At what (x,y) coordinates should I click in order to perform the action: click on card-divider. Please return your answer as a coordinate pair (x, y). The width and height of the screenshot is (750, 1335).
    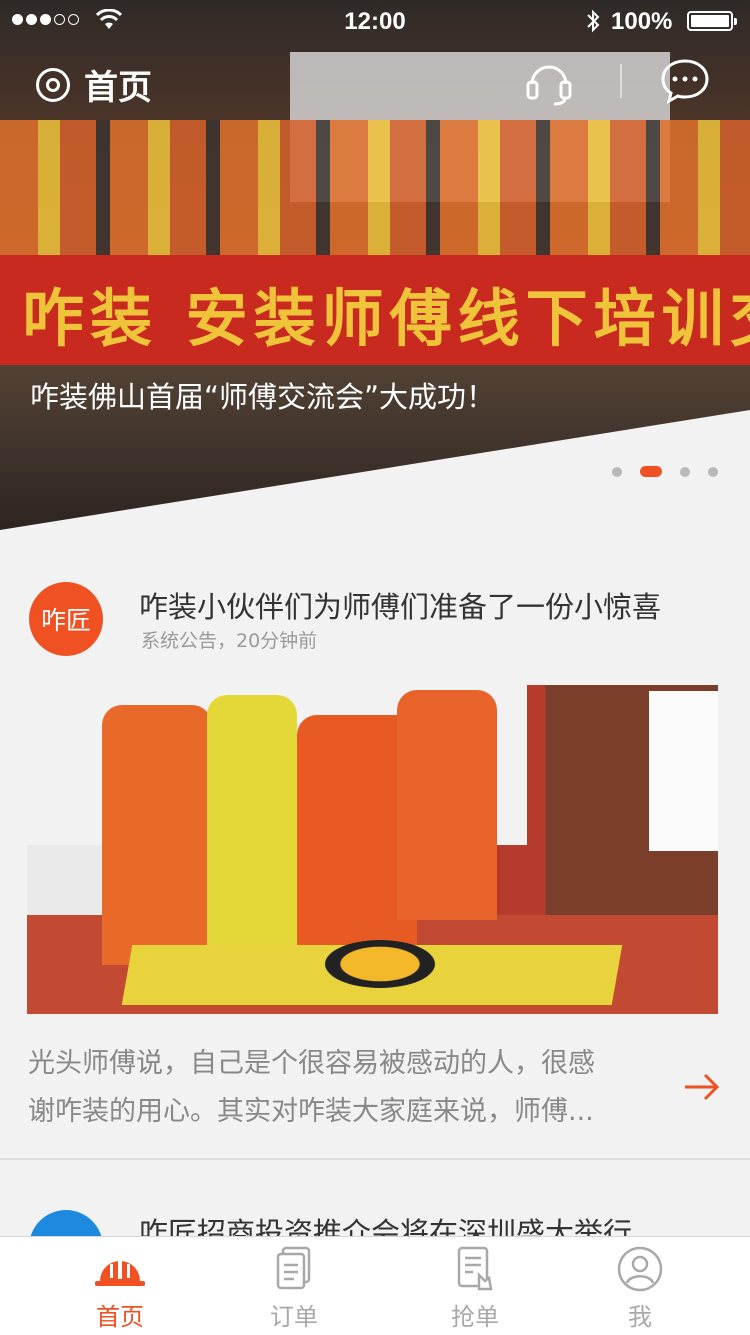
    Looking at the image, I should click on (375, 1159).